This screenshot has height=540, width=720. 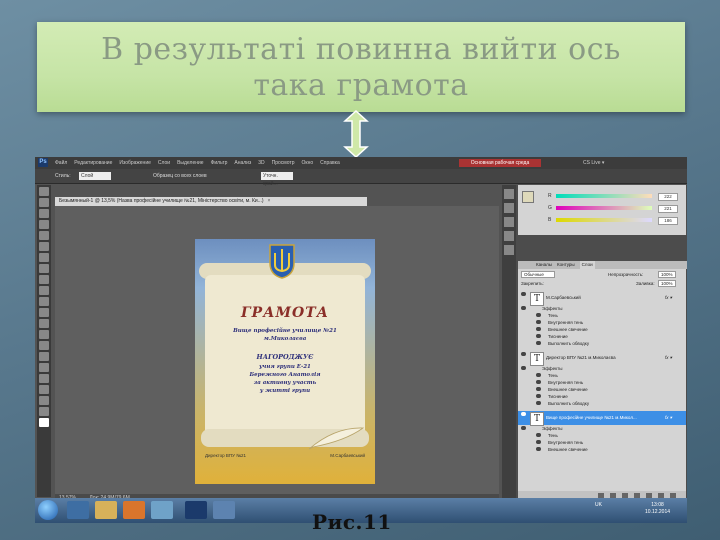 I want to click on shape-tool-icon, so click(x=44, y=378).